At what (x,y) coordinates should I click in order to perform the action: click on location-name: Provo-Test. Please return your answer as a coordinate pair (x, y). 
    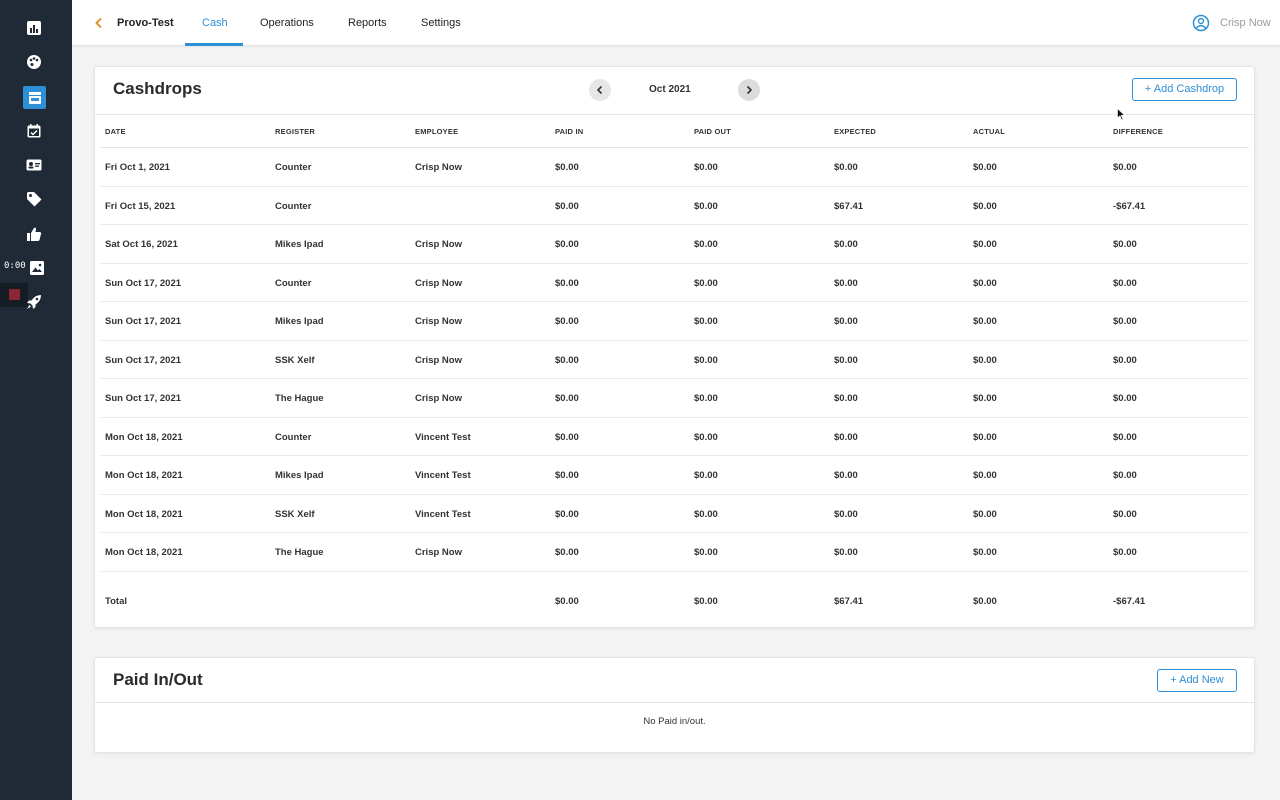
    Looking at the image, I should click on (145, 23).